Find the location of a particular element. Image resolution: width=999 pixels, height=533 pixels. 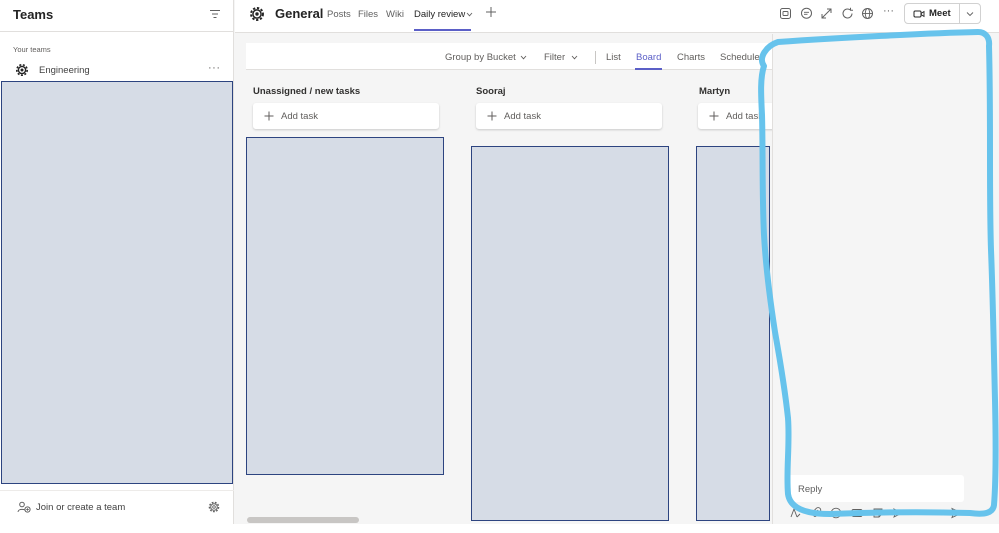

format-icon is located at coordinates (795, 513).